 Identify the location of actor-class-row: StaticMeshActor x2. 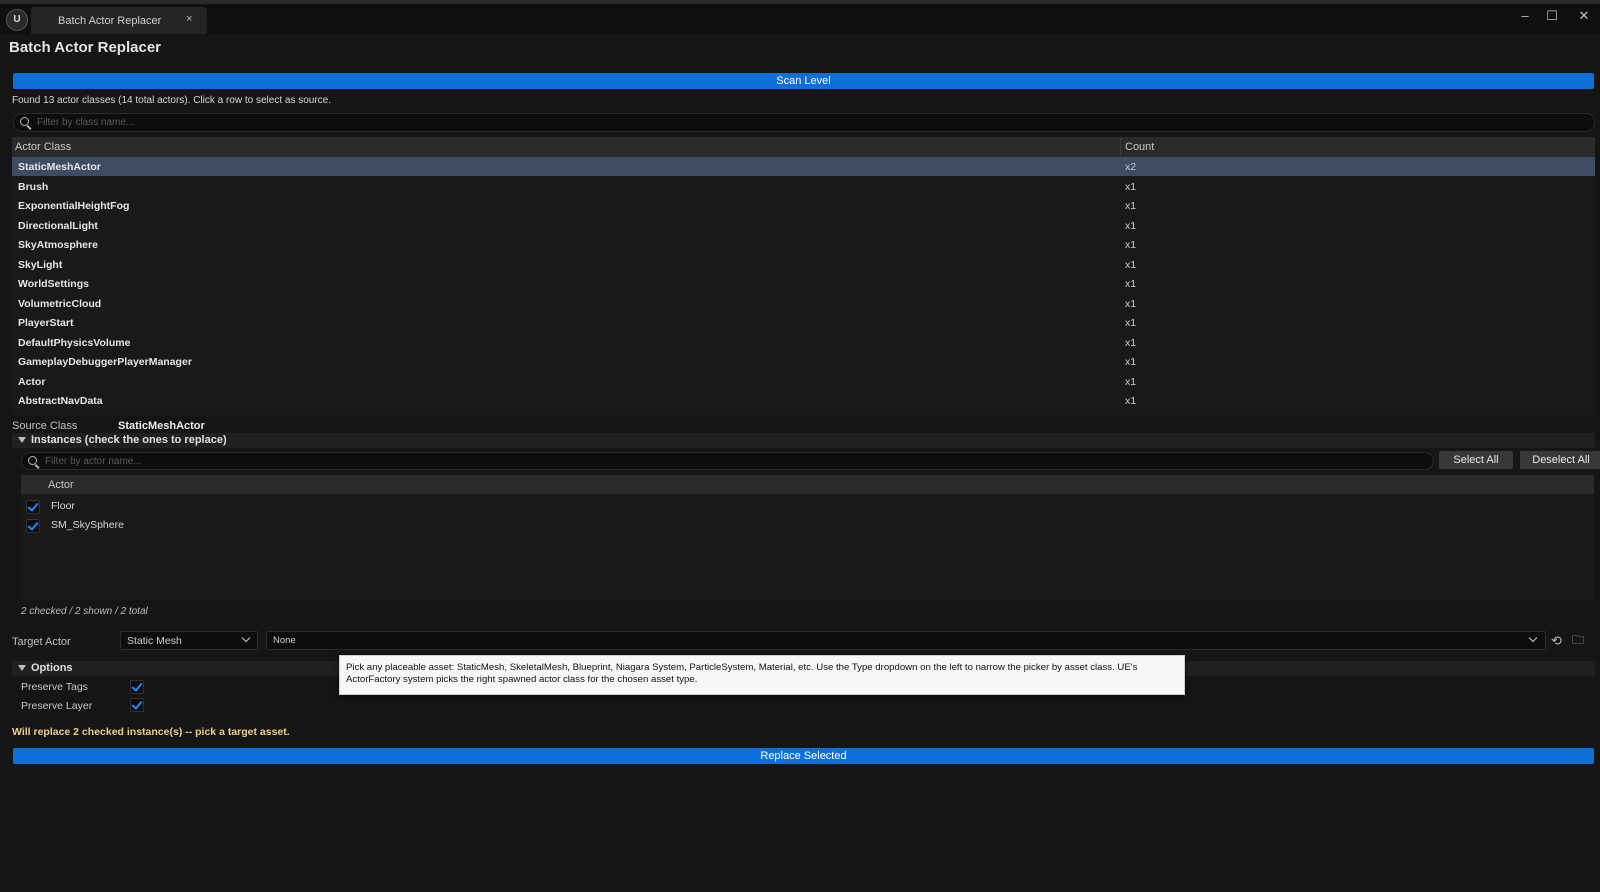
(803, 166).